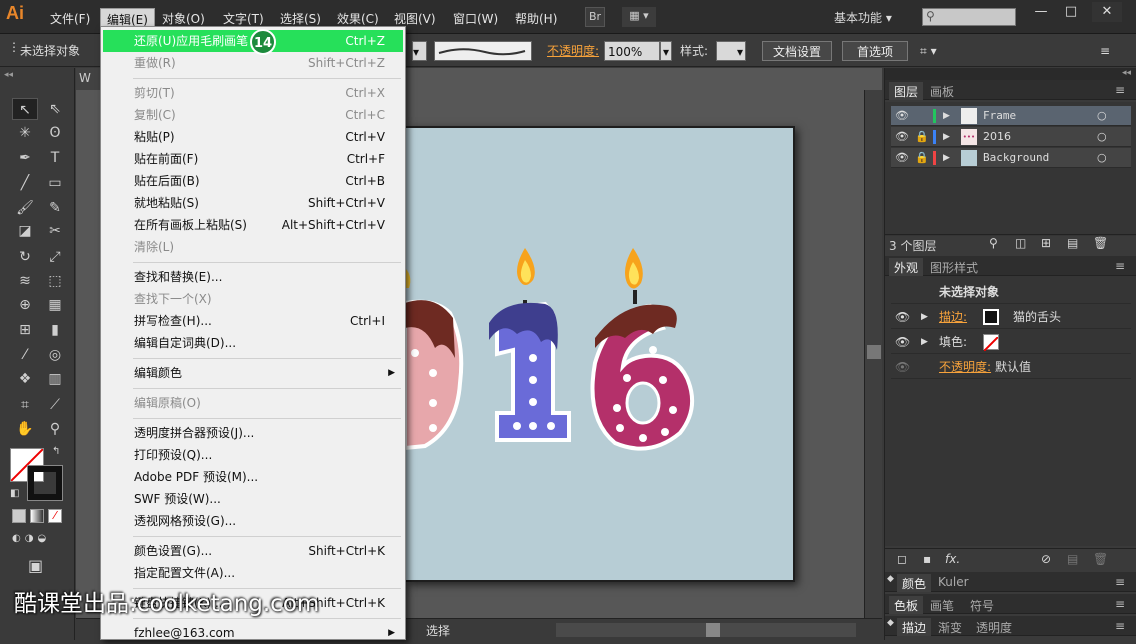 This screenshot has height=644, width=1136. What do you see at coordinates (942, 605) in the screenshot?
I see `tab-brushes: 画笔` at bounding box center [942, 605].